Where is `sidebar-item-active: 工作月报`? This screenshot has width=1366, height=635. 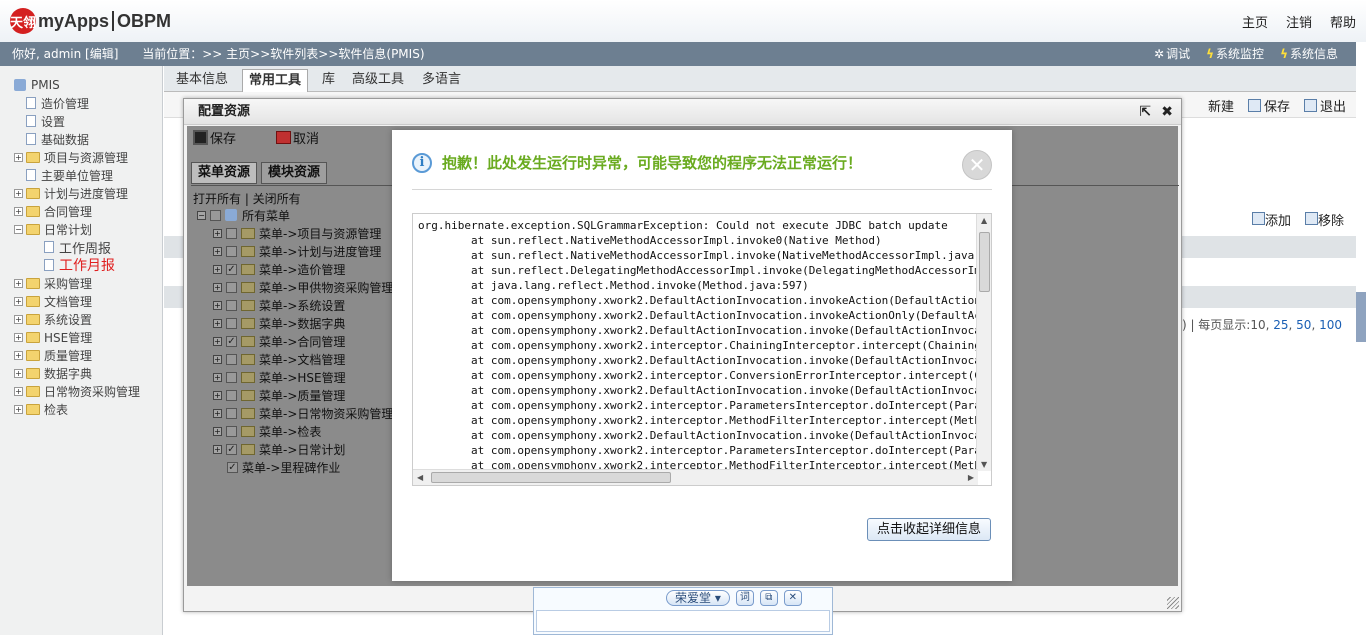
sidebar-item-active: 工作月报 is located at coordinates (72, 265).